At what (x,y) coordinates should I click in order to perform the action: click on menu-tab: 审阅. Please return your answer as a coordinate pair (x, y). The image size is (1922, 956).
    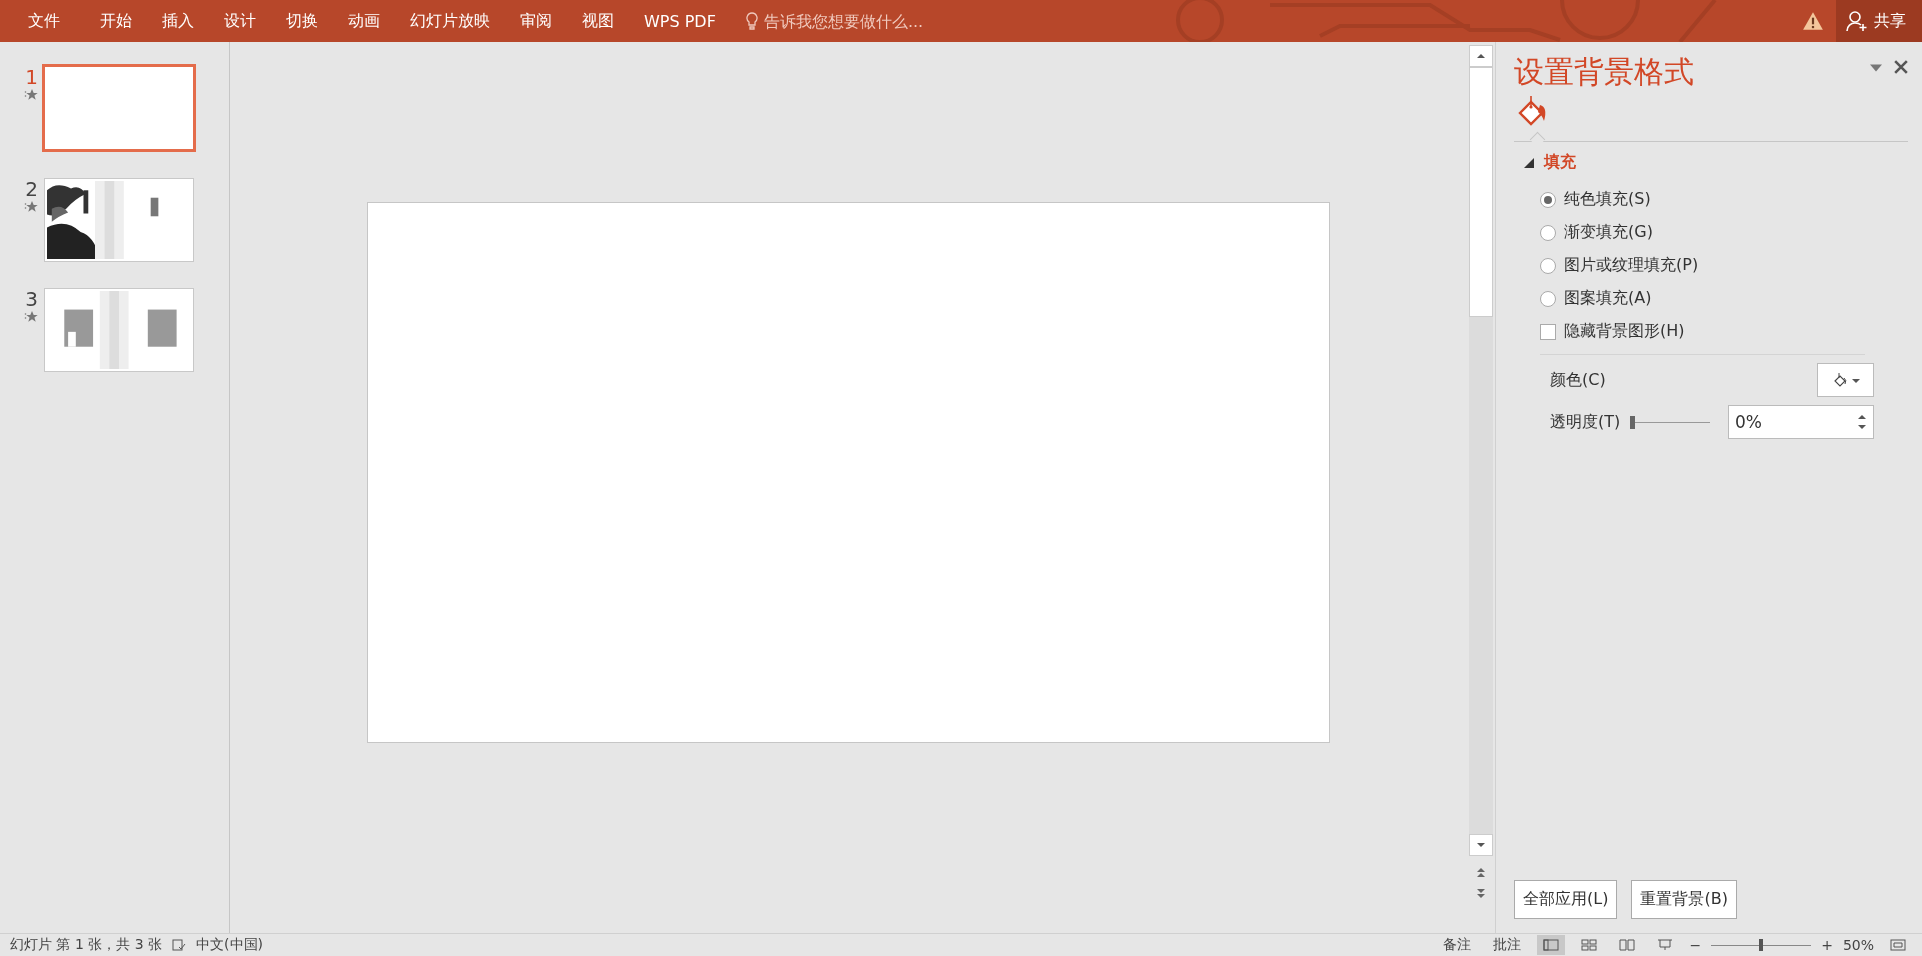
    Looking at the image, I should click on (536, 21).